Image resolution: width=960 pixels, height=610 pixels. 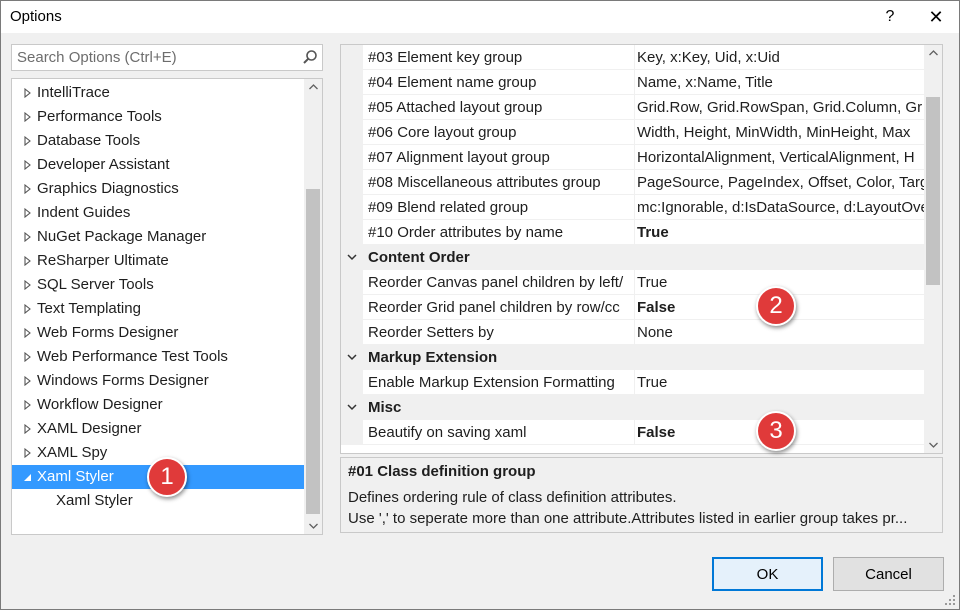 What do you see at coordinates (158, 93) in the screenshot?
I see `tree-item: IntelliTrace` at bounding box center [158, 93].